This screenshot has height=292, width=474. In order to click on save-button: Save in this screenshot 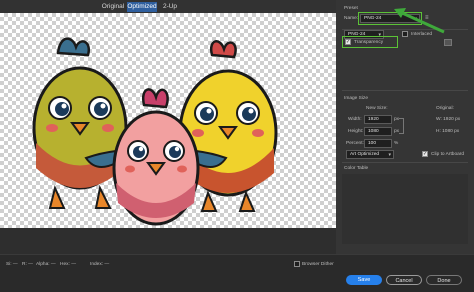, I will do `click(364, 280)`.